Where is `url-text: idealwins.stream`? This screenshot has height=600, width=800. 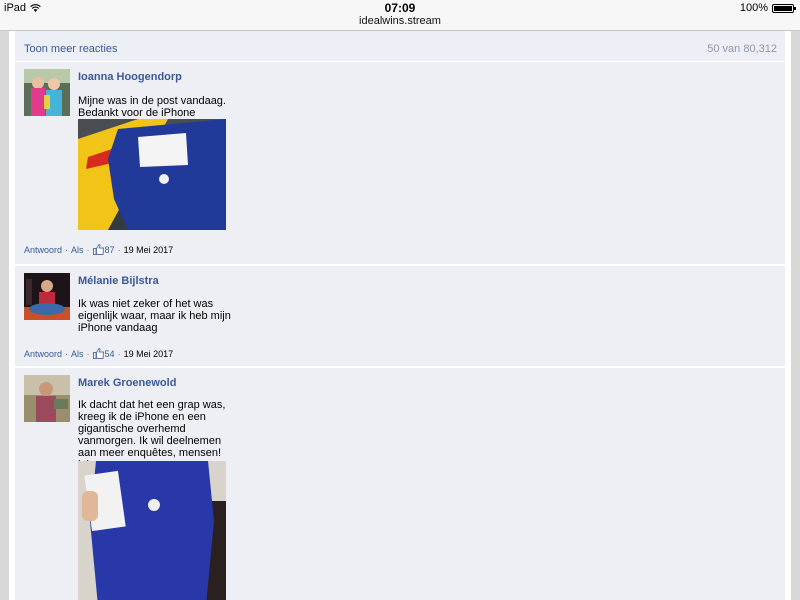 url-text: idealwins.stream is located at coordinates (400, 21).